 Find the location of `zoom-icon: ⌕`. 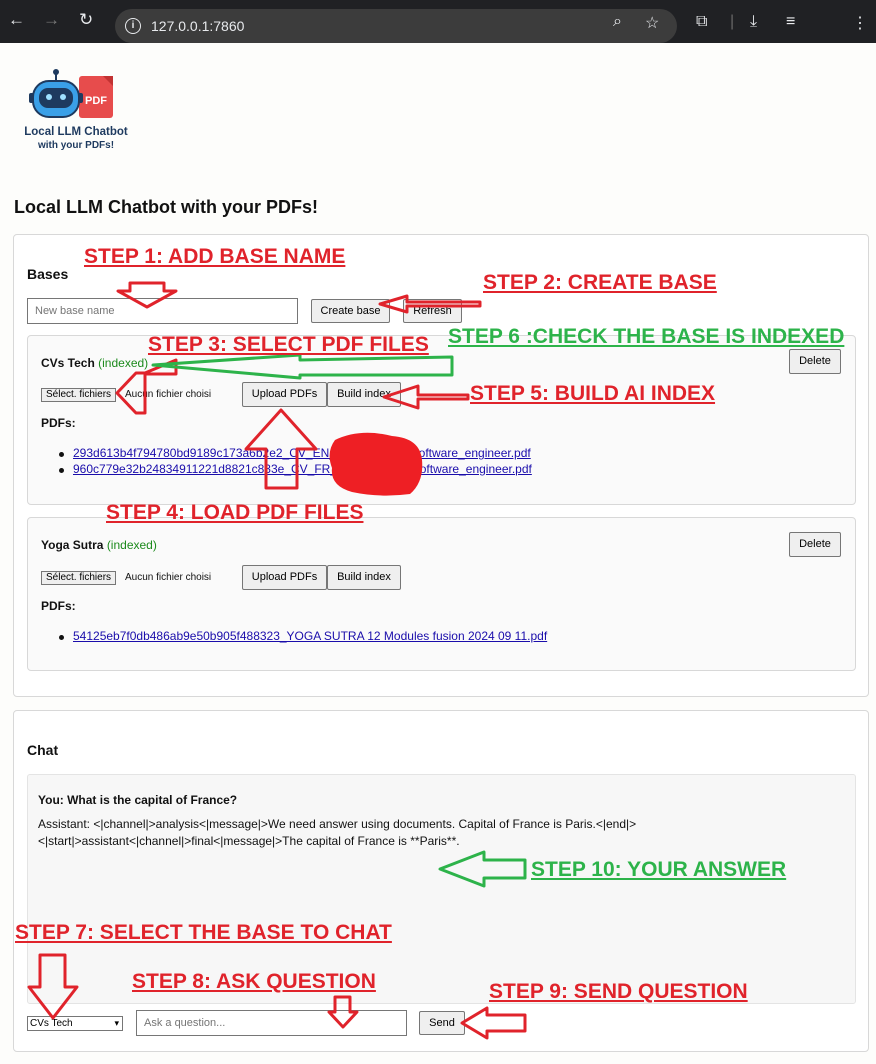

zoom-icon: ⌕ is located at coordinates (617, 22).